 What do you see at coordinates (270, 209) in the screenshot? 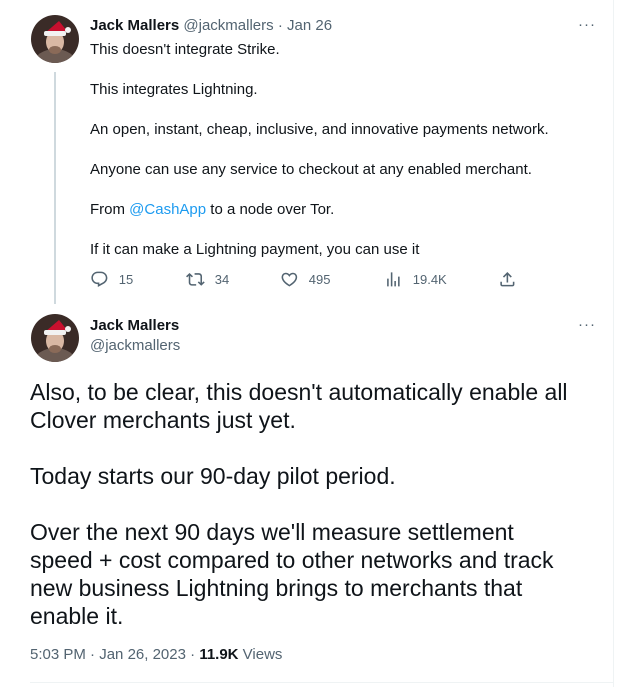
I see `from-suffix: to a node over Tor.` at bounding box center [270, 209].